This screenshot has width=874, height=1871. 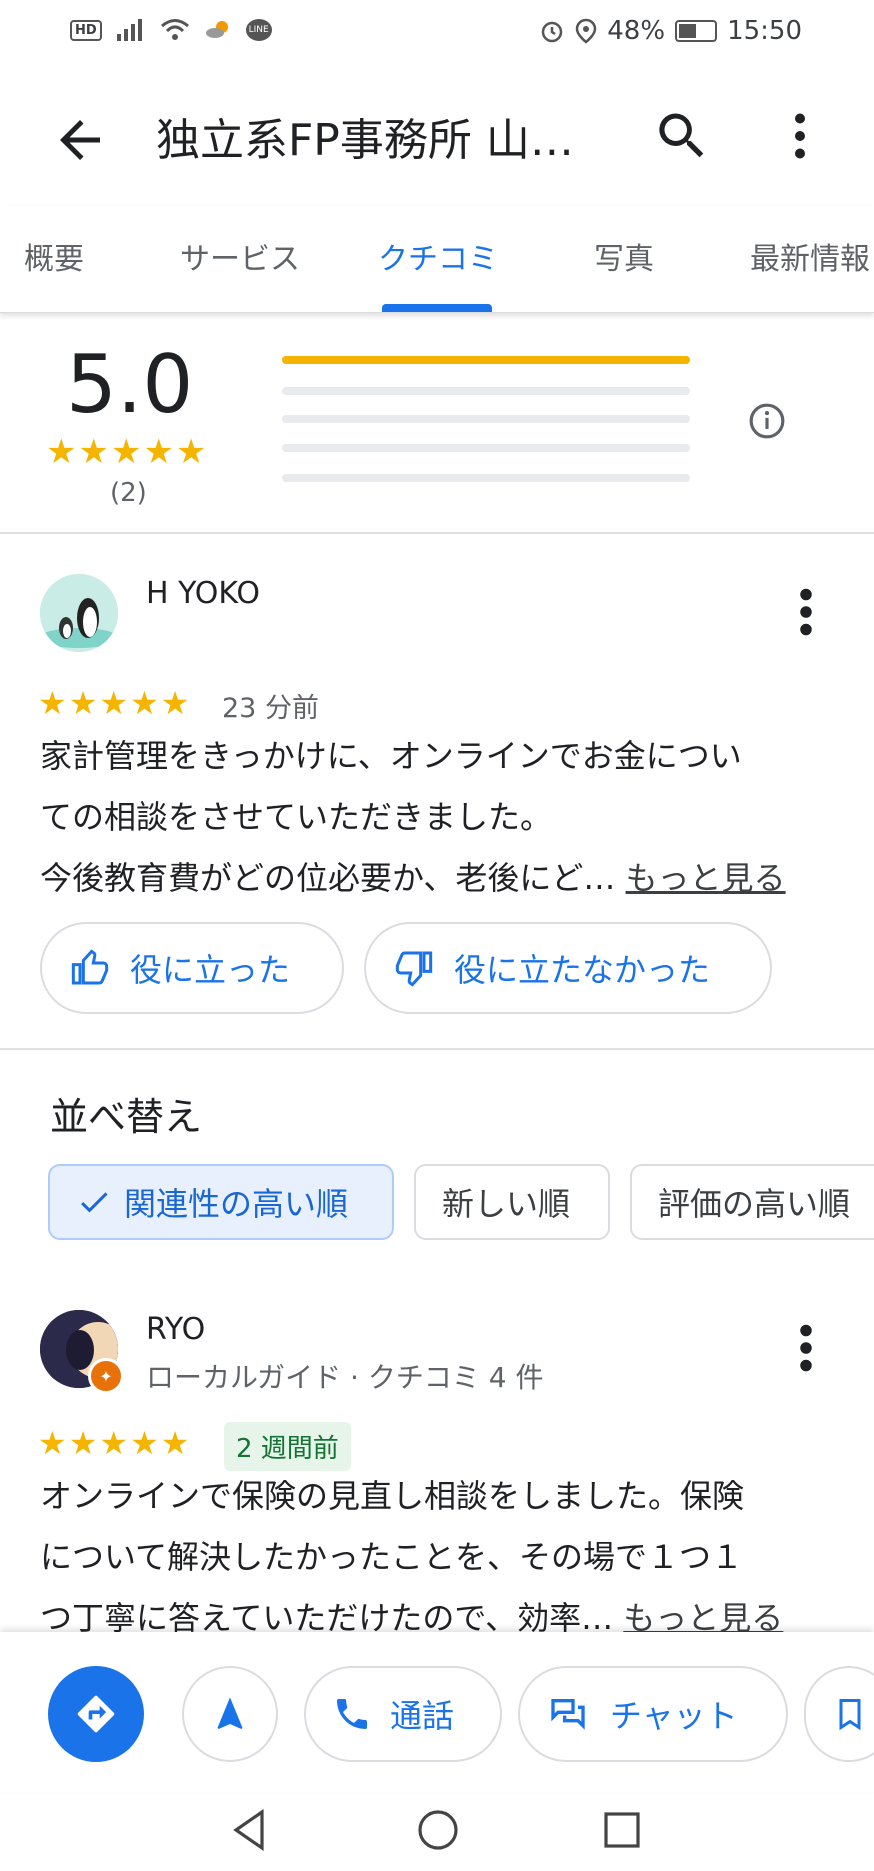 I want to click on directions-button, so click(x=96, y=1714).